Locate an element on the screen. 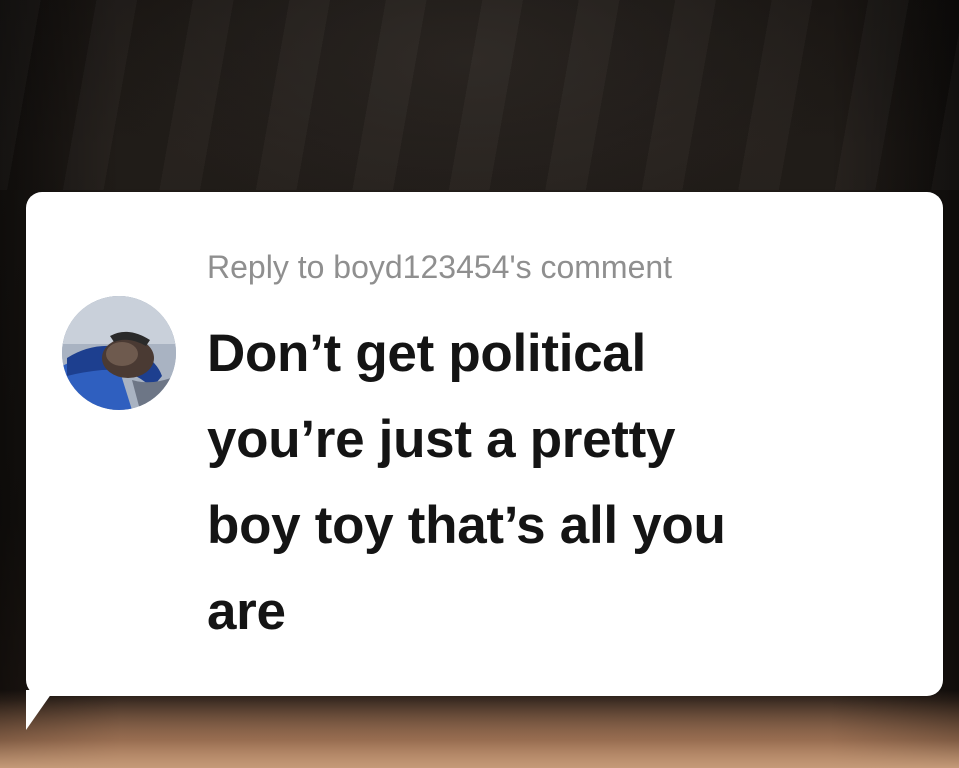 This screenshot has width=959, height=768. commenter-avatar is located at coordinates (119, 353).